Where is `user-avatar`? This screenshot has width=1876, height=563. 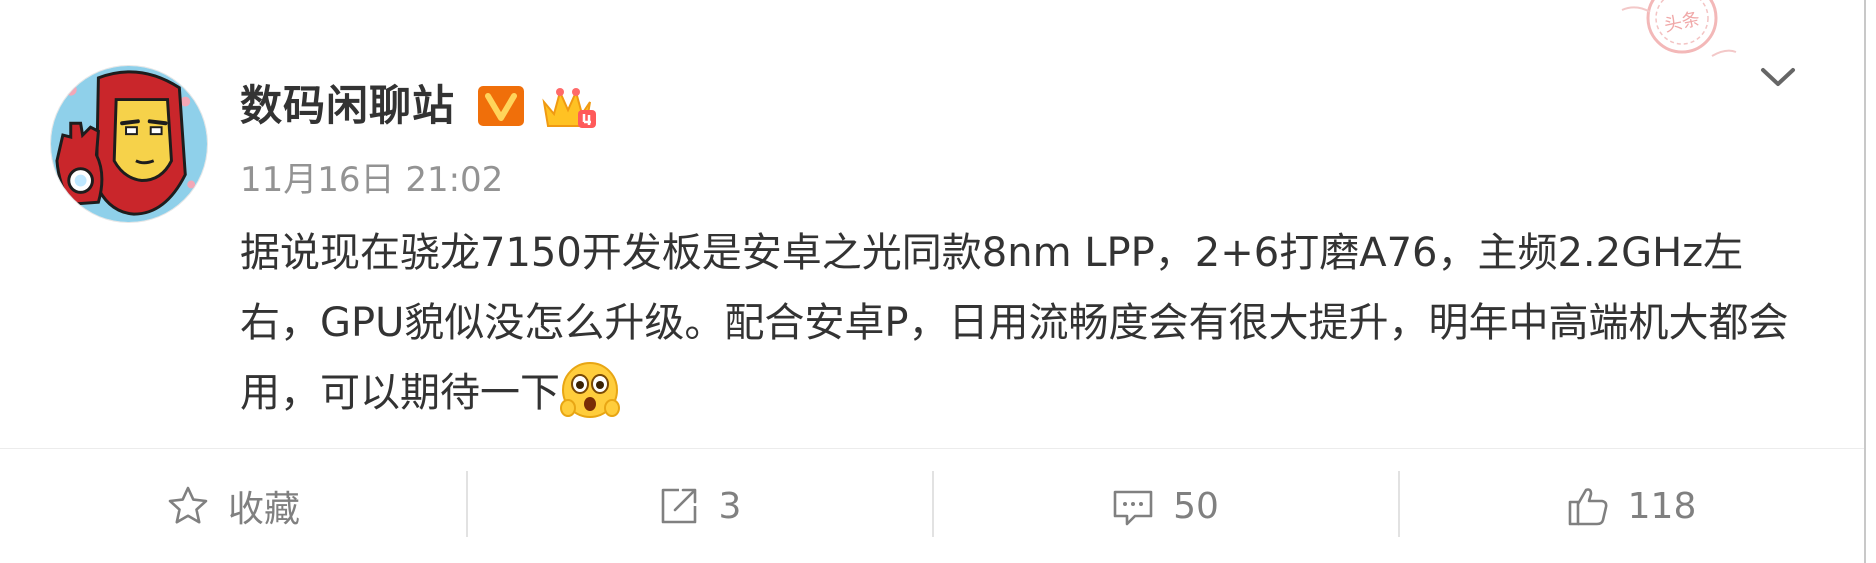 user-avatar is located at coordinates (129, 144).